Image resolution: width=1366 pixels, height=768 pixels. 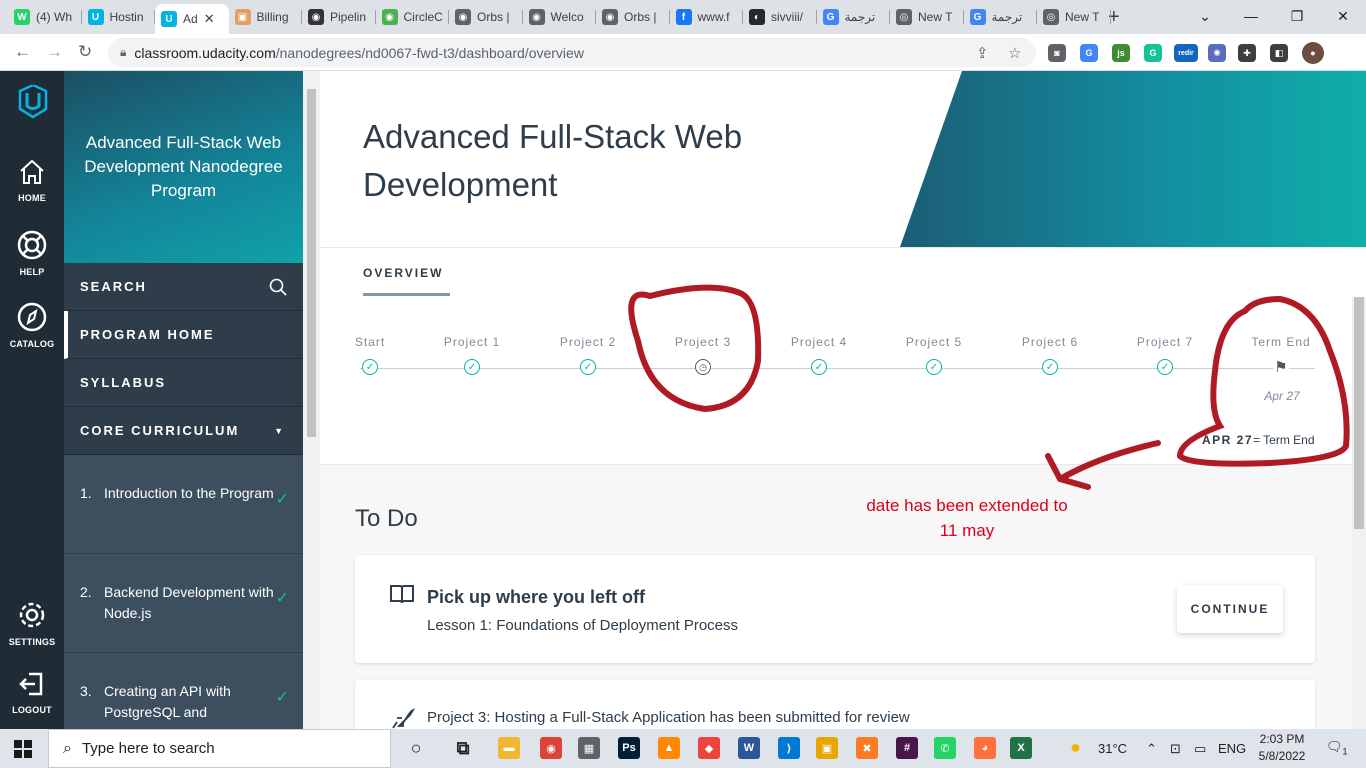 I want to click on active-tab-underline, so click(x=406, y=294).